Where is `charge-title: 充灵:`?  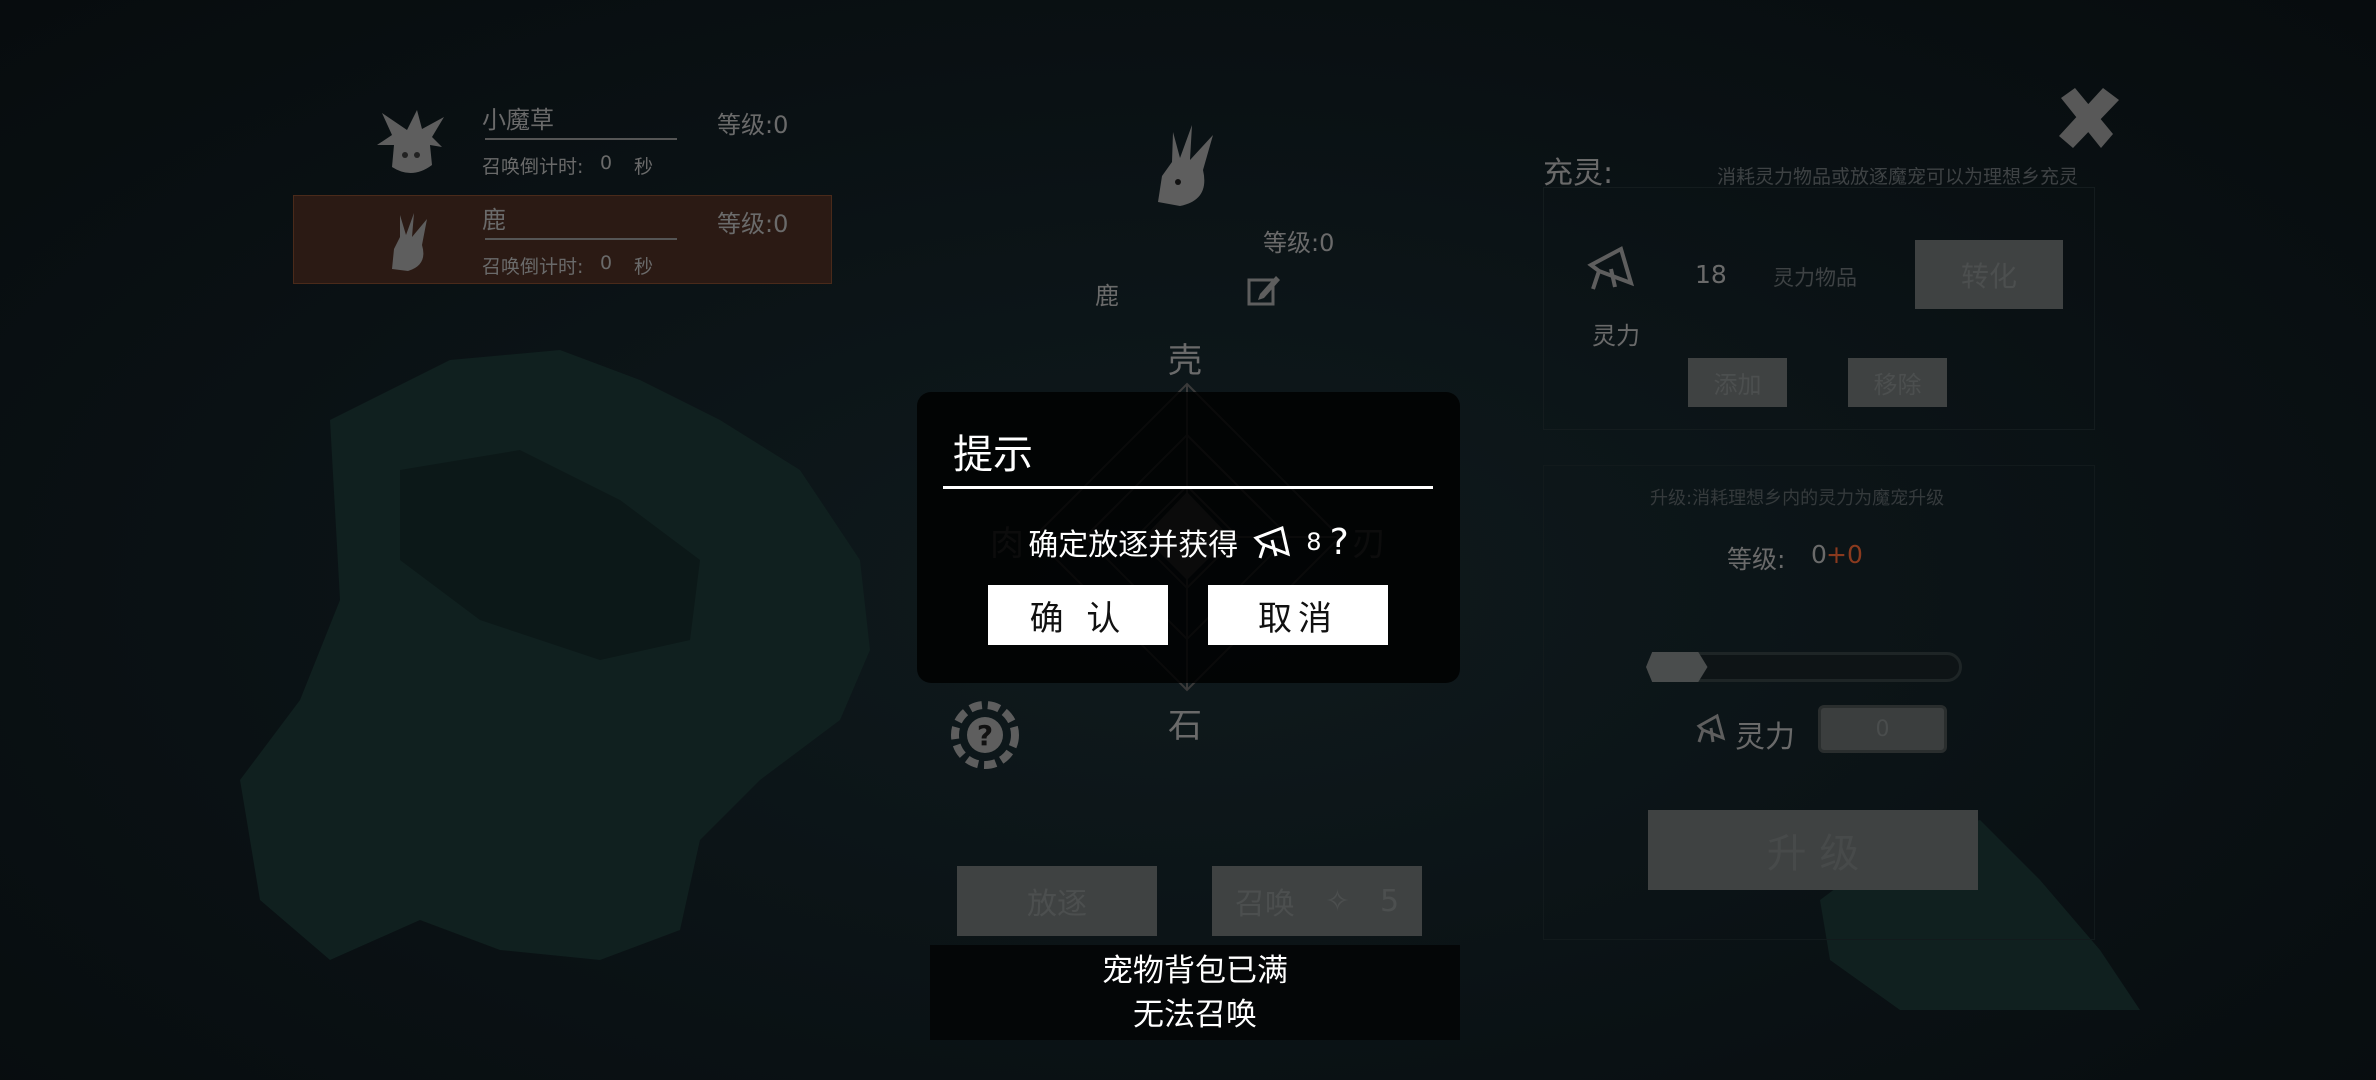 charge-title: 充灵: is located at coordinates (1578, 173).